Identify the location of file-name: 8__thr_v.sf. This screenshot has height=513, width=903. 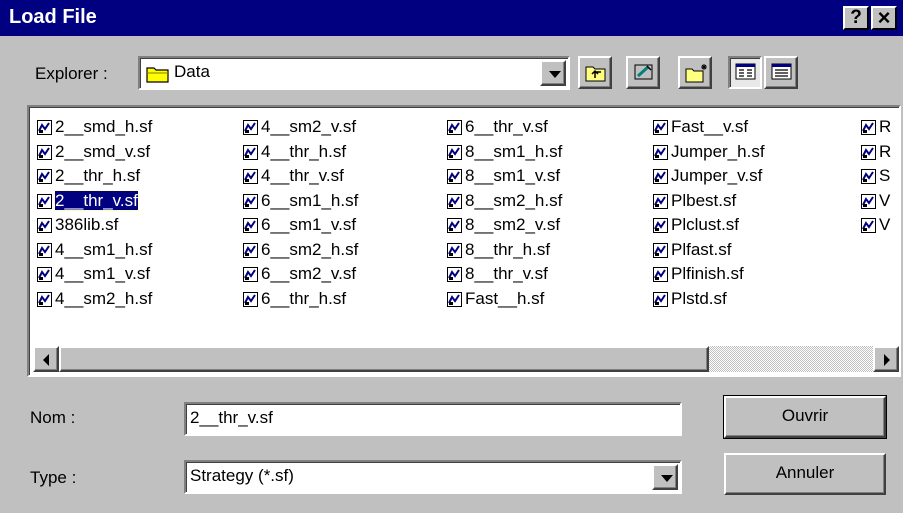
(506, 273).